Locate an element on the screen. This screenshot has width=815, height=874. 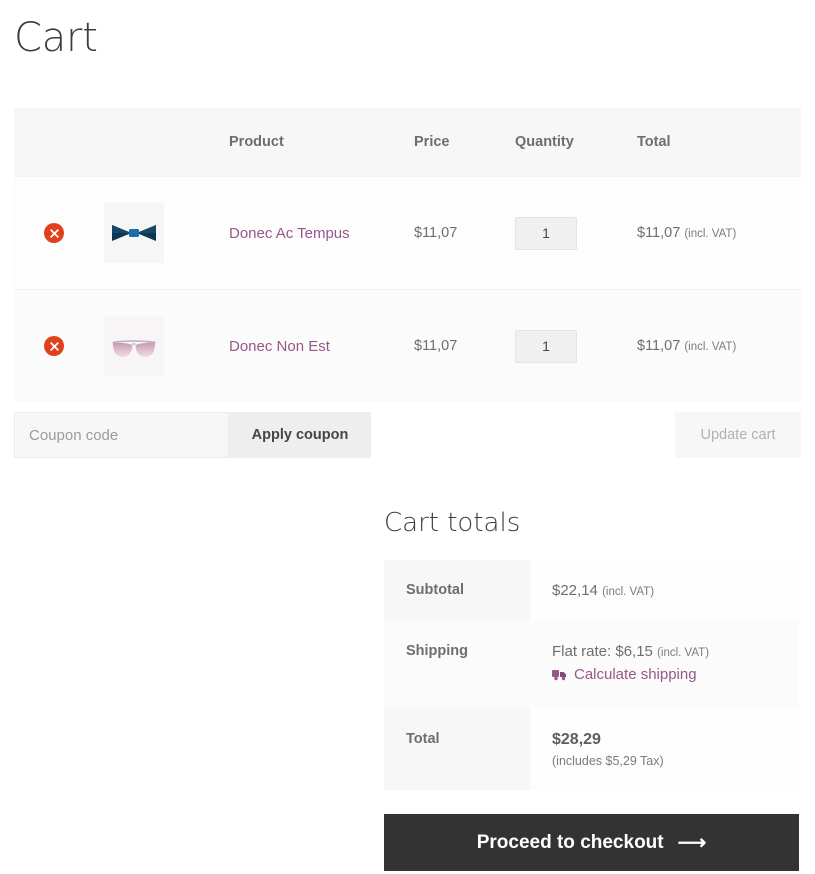
column-header-product: Product is located at coordinates (321, 142).